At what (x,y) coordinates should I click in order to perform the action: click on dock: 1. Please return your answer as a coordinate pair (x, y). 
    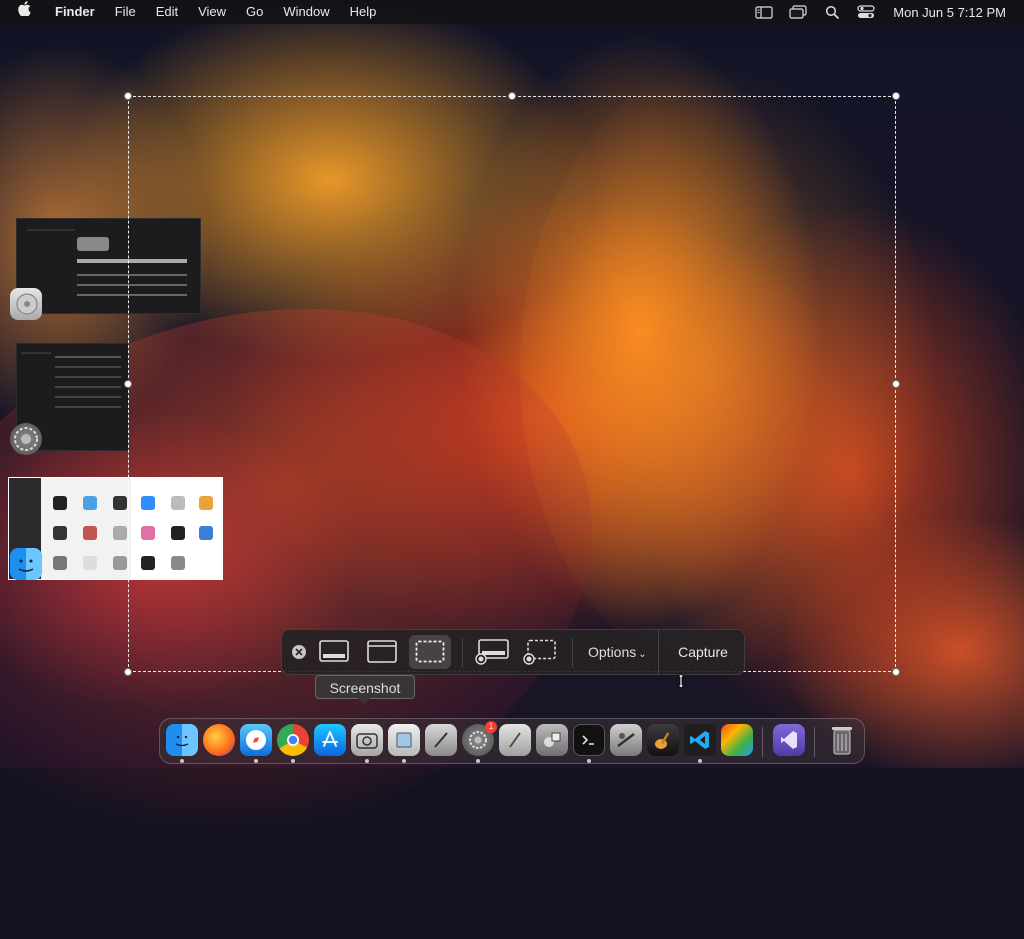
    Looking at the image, I should click on (512, 741).